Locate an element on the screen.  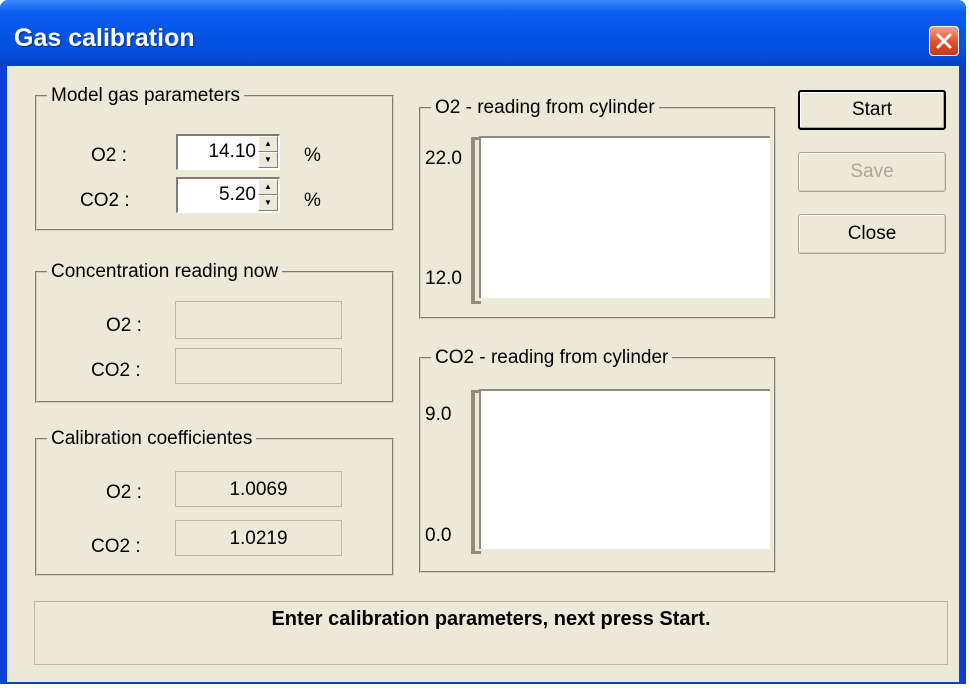
model-gas-parameters-legend: Model gas parameters is located at coordinates (146, 95).